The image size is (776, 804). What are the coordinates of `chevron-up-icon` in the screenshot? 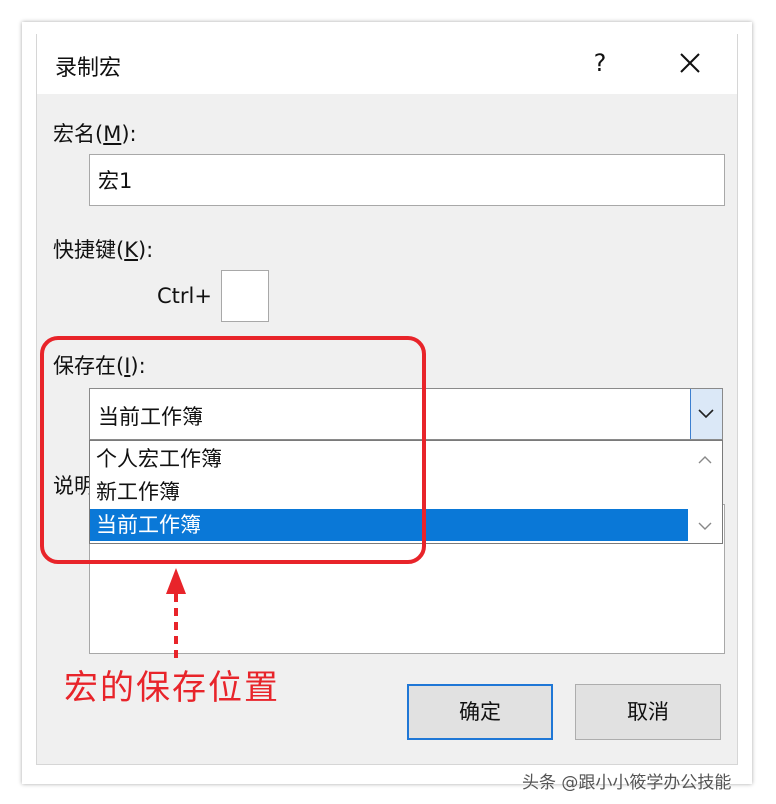 It's located at (705, 460).